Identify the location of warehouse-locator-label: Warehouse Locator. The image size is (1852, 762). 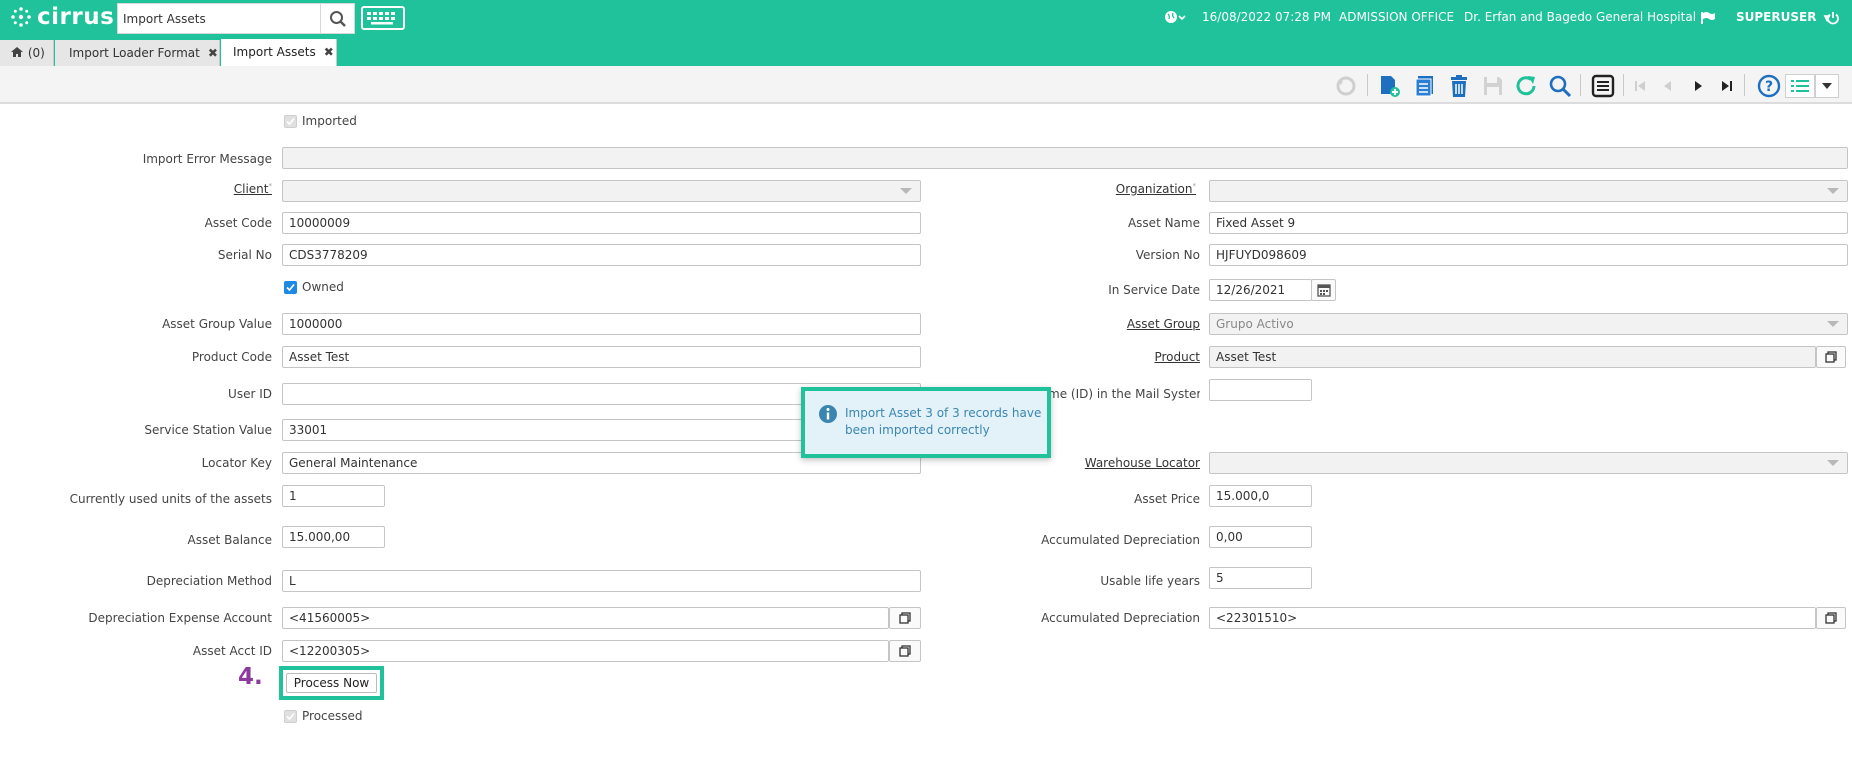
(1142, 463).